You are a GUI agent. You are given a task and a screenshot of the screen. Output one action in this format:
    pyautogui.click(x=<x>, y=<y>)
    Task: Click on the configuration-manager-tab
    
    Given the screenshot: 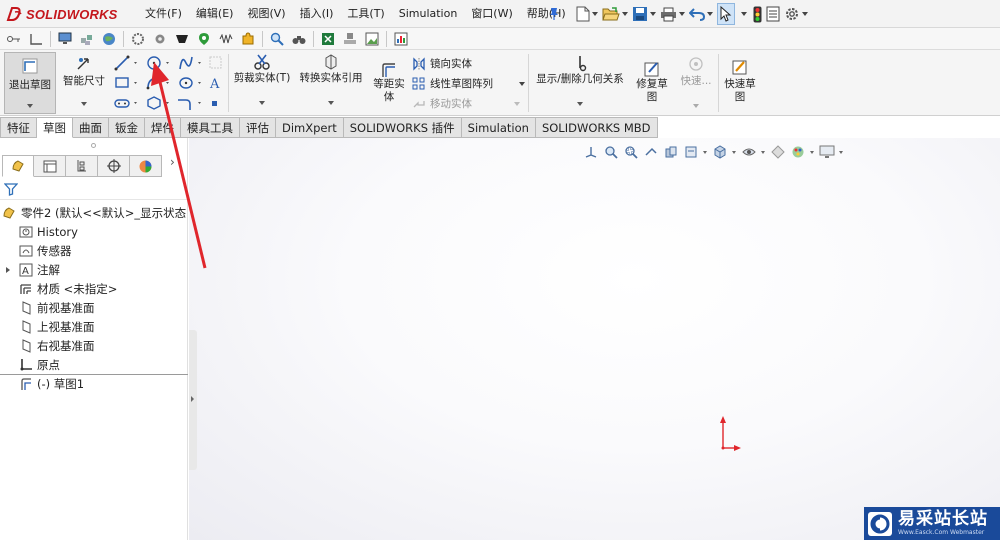 What is the action you would take?
    pyautogui.click(x=82, y=166)
    